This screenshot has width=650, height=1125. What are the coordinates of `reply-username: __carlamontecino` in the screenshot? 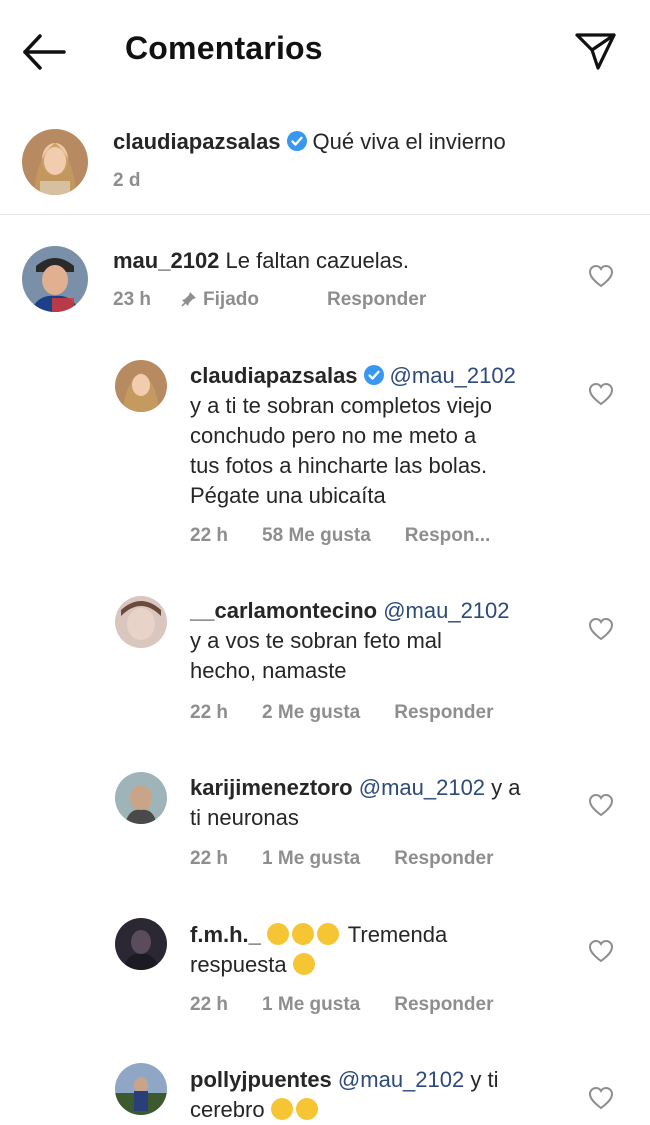 It's located at (283, 610).